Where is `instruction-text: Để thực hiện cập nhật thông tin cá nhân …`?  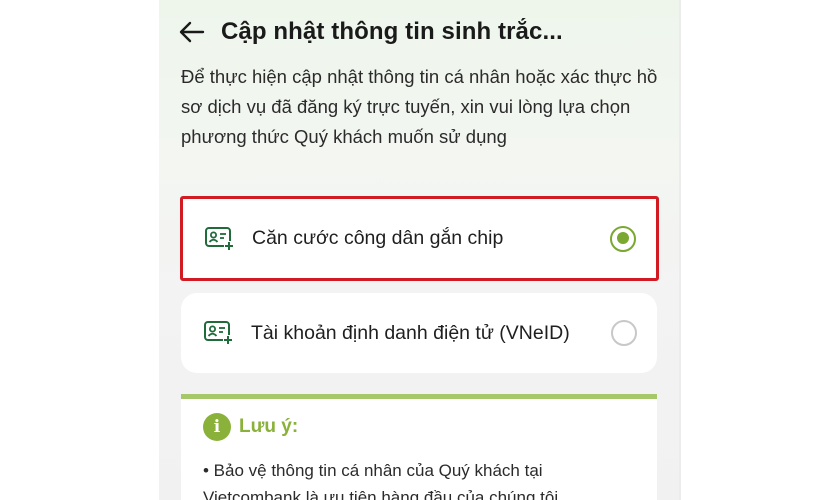
instruction-text: Để thực hiện cập nhật thông tin cá nhân … is located at coordinates (419, 106).